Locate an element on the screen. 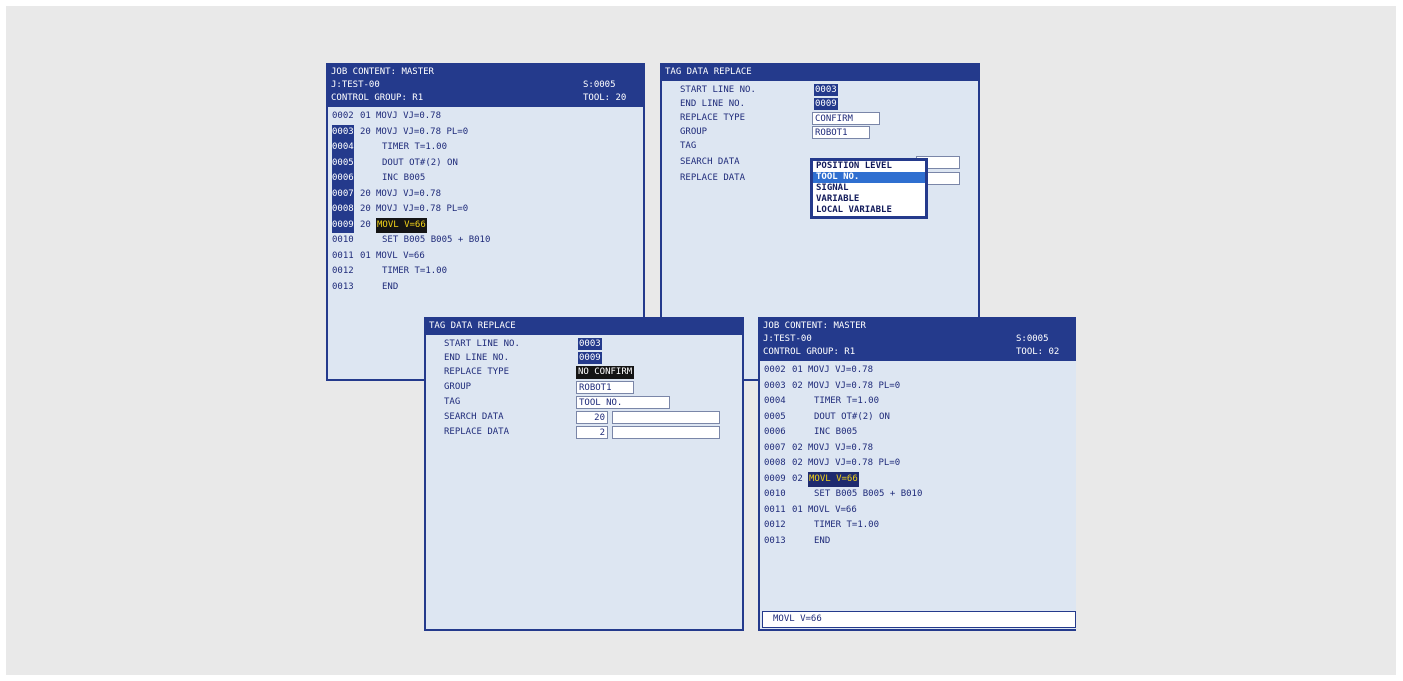 This screenshot has width=1403, height=681. line-number: 0002 is located at coordinates (775, 370).